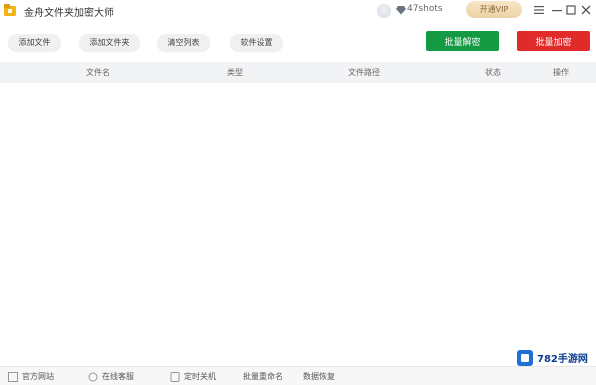 The image size is (596, 385). What do you see at coordinates (93, 376) in the screenshot?
I see `headset-icon` at bounding box center [93, 376].